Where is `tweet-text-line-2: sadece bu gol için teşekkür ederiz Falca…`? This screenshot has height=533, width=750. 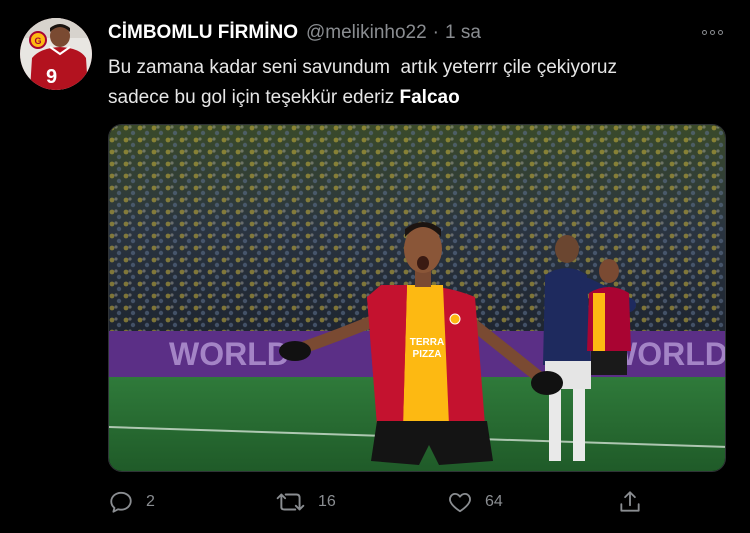 tweet-text-line-2: sadece bu gol için teşekkür ederiz Falca… is located at coordinates (418, 98).